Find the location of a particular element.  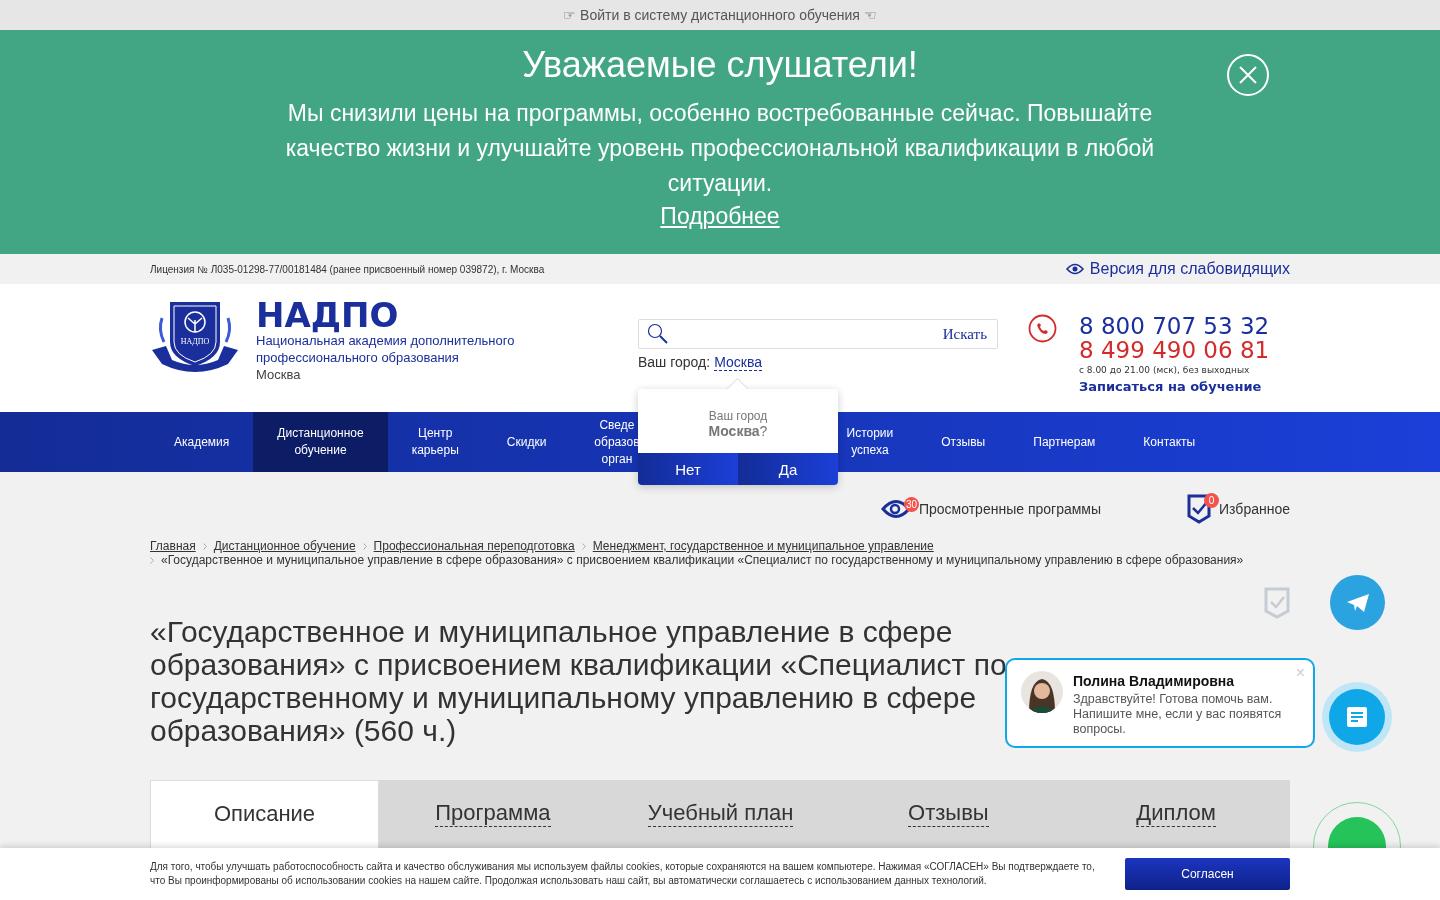

document-icon is located at coordinates (1357, 717).